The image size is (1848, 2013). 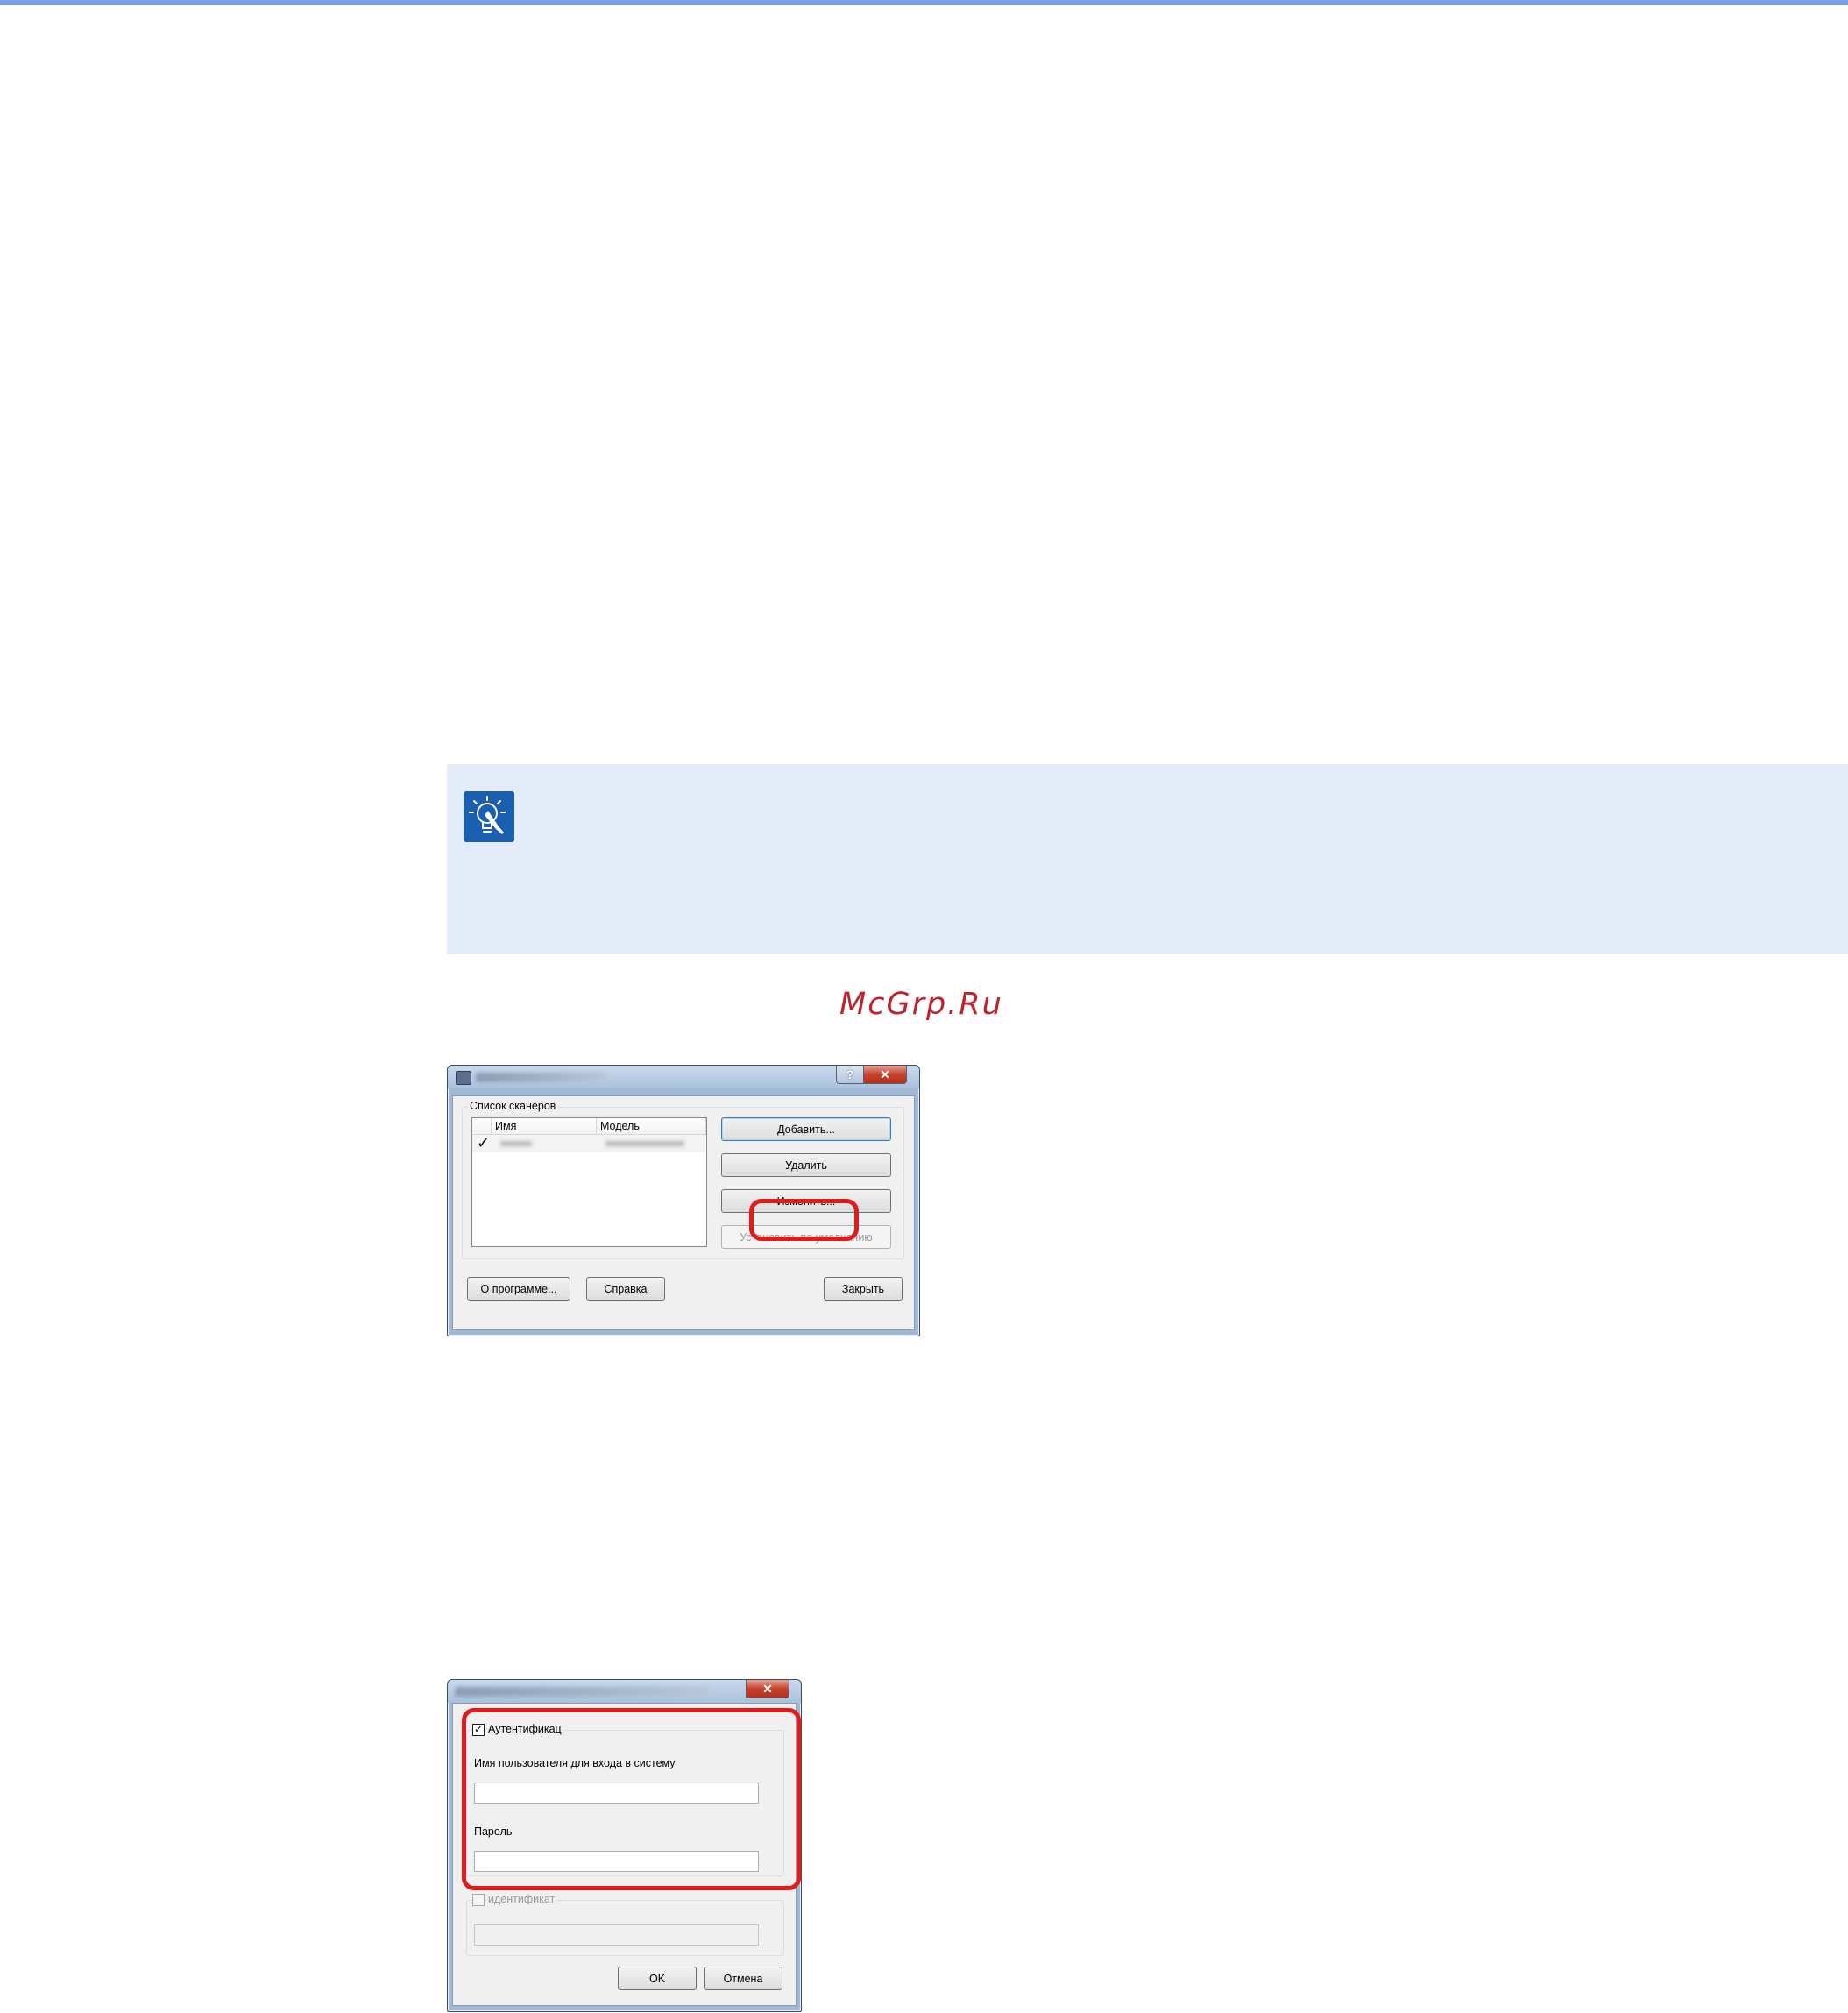 What do you see at coordinates (863, 1289) in the screenshot?
I see `close-button: Закрыть` at bounding box center [863, 1289].